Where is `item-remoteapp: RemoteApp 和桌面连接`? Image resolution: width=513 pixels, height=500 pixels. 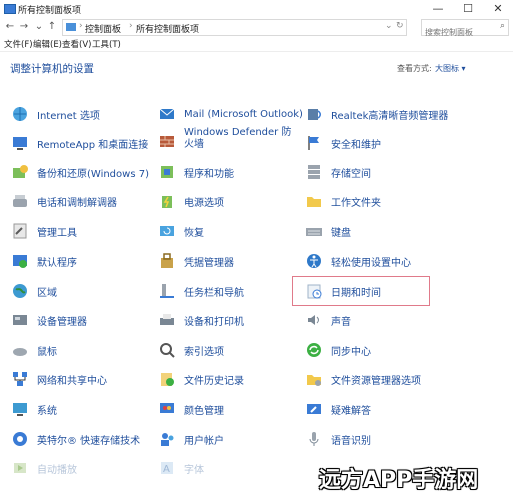 item-remoteapp: RemoteApp 和桌面连接 is located at coordinates (79, 143).